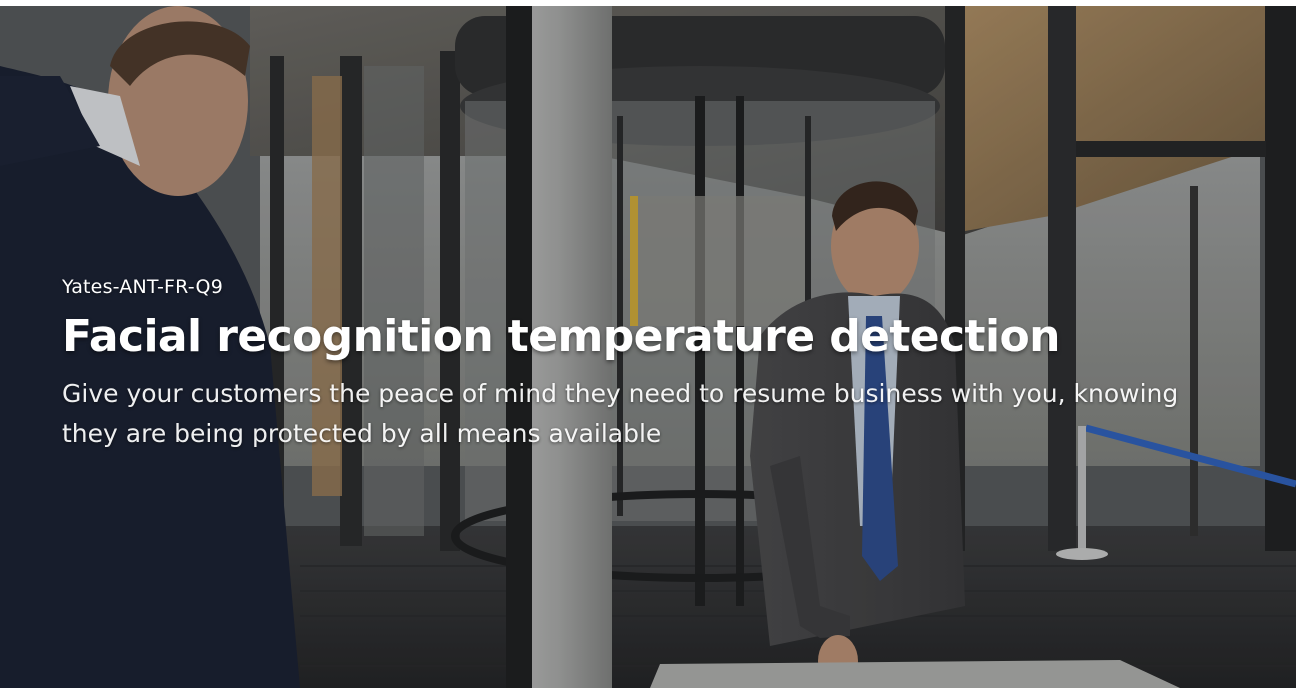  What do you see at coordinates (142, 287) in the screenshot?
I see `product-code: Yates-ANT-FR-Q9` at bounding box center [142, 287].